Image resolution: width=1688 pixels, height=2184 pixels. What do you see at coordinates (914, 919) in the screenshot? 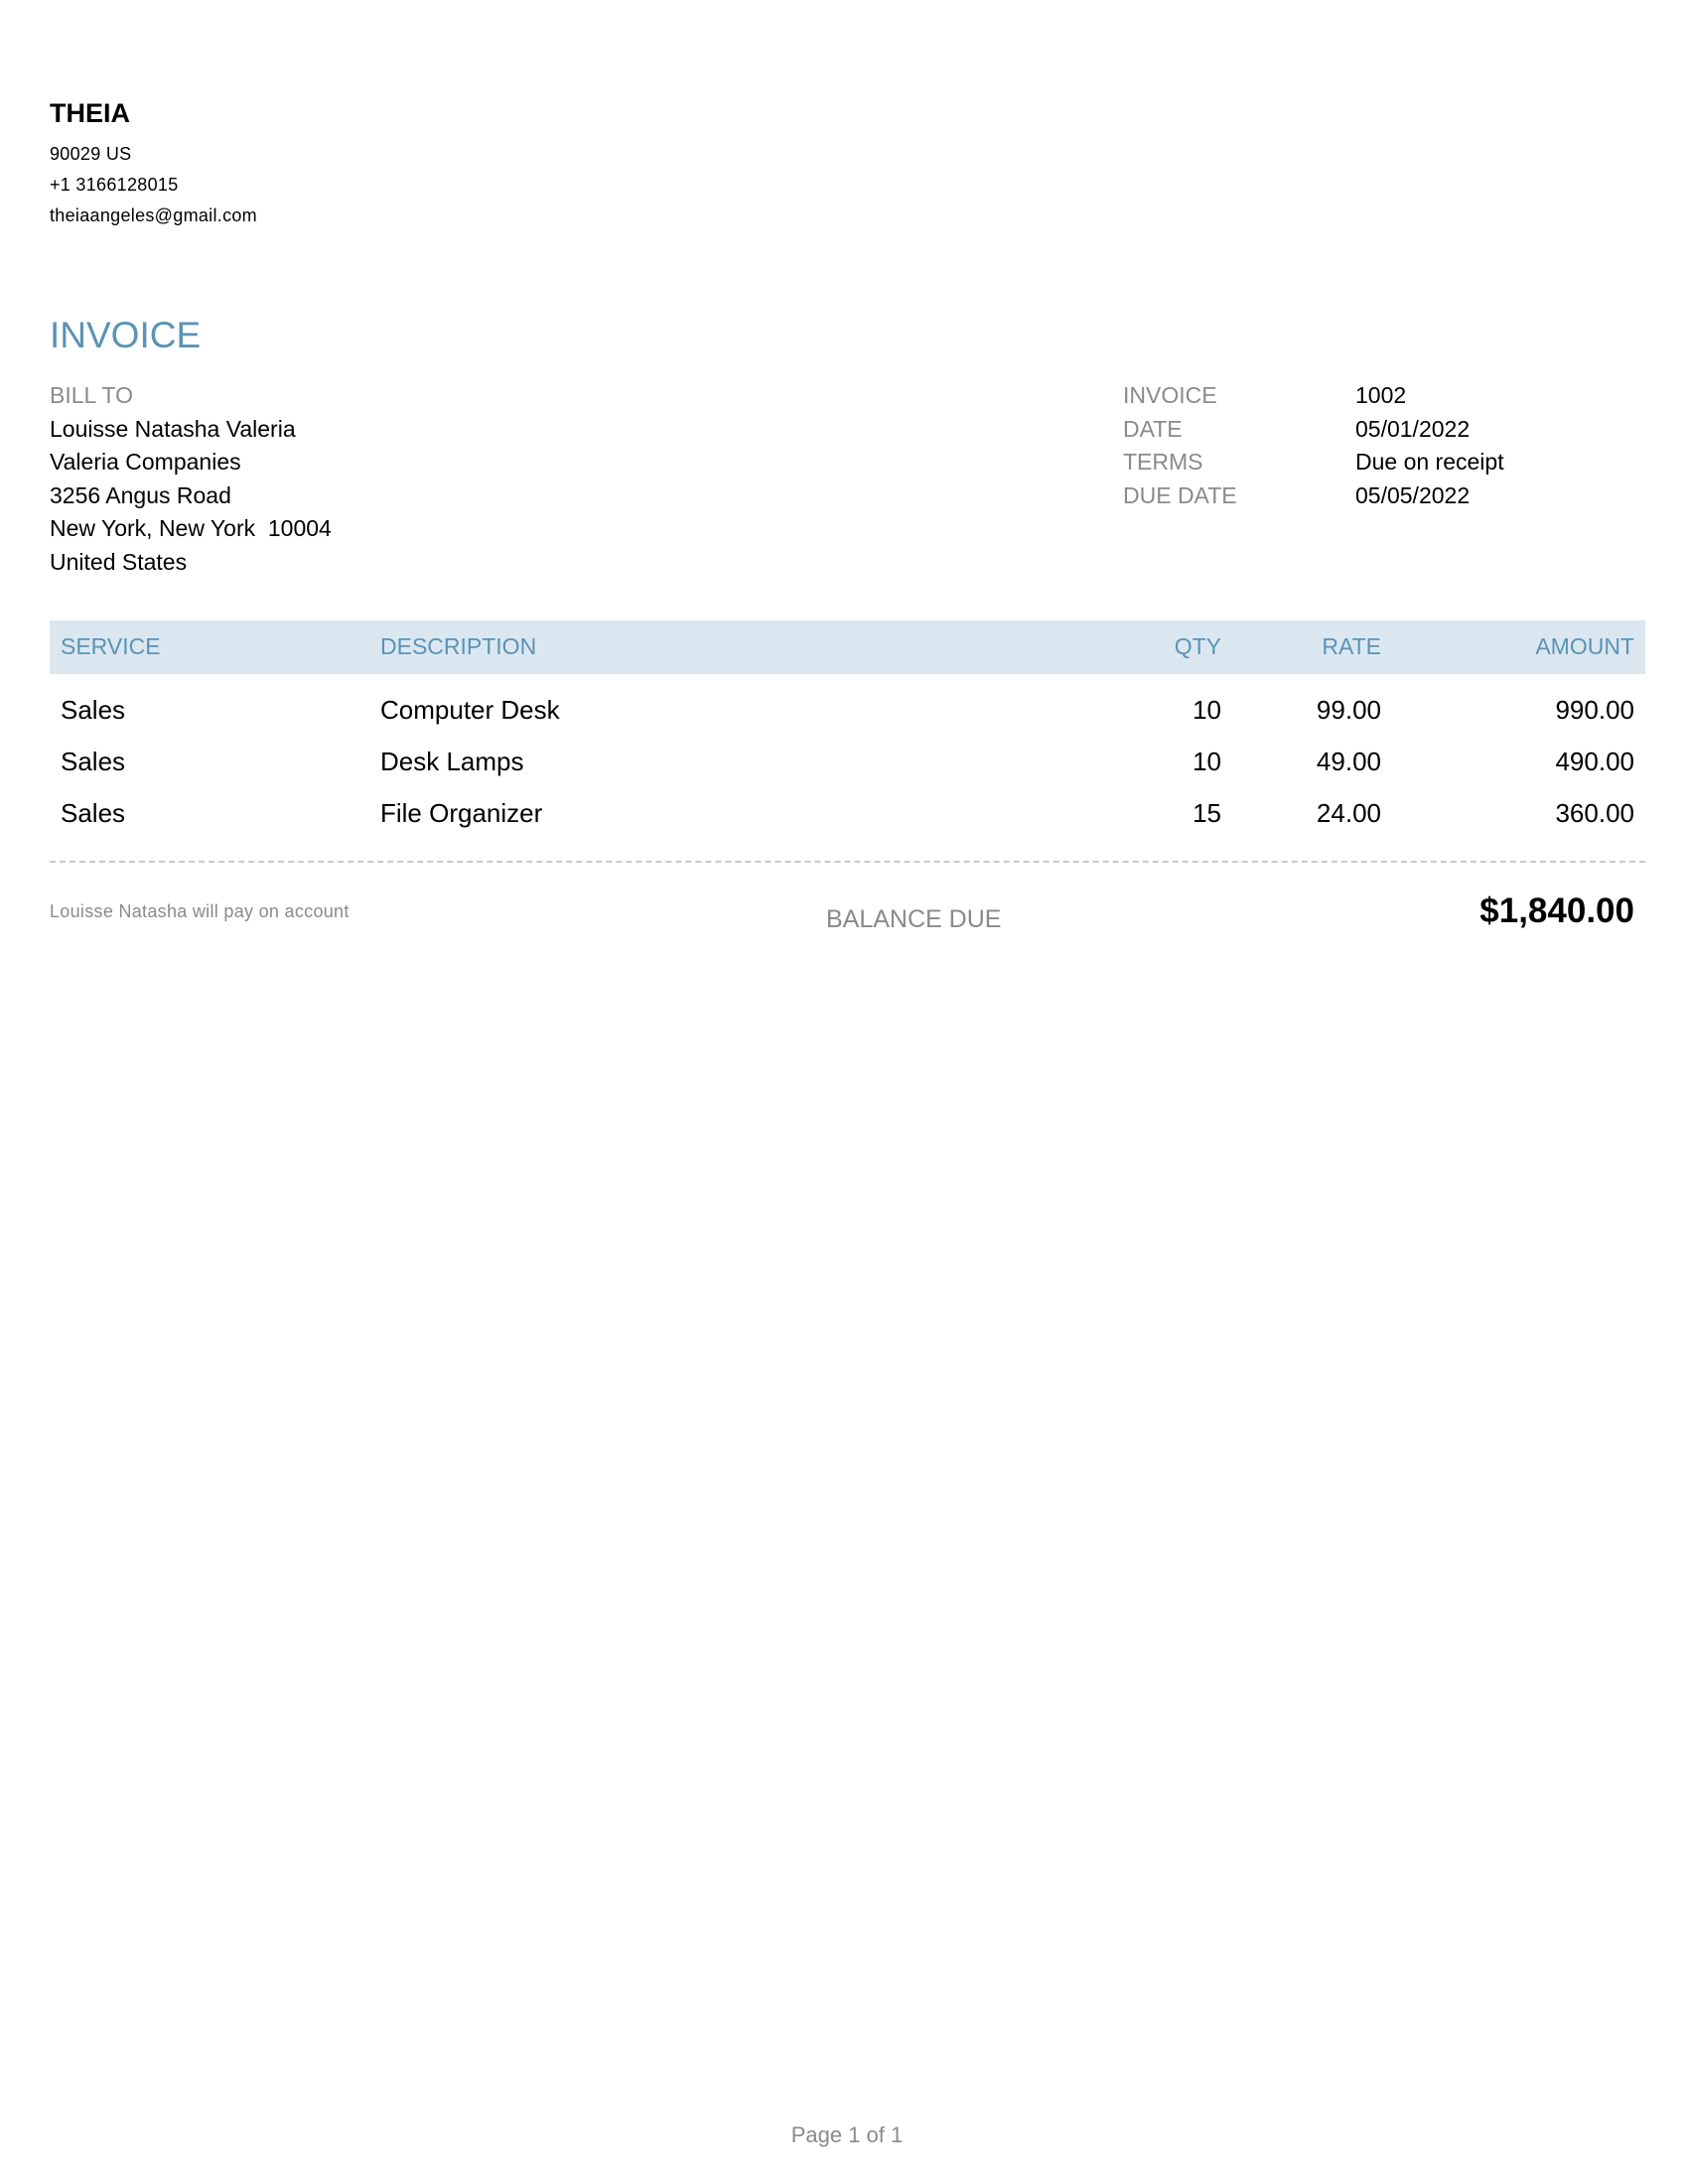
I see `balance-due-label: BALANCE DUE` at bounding box center [914, 919].